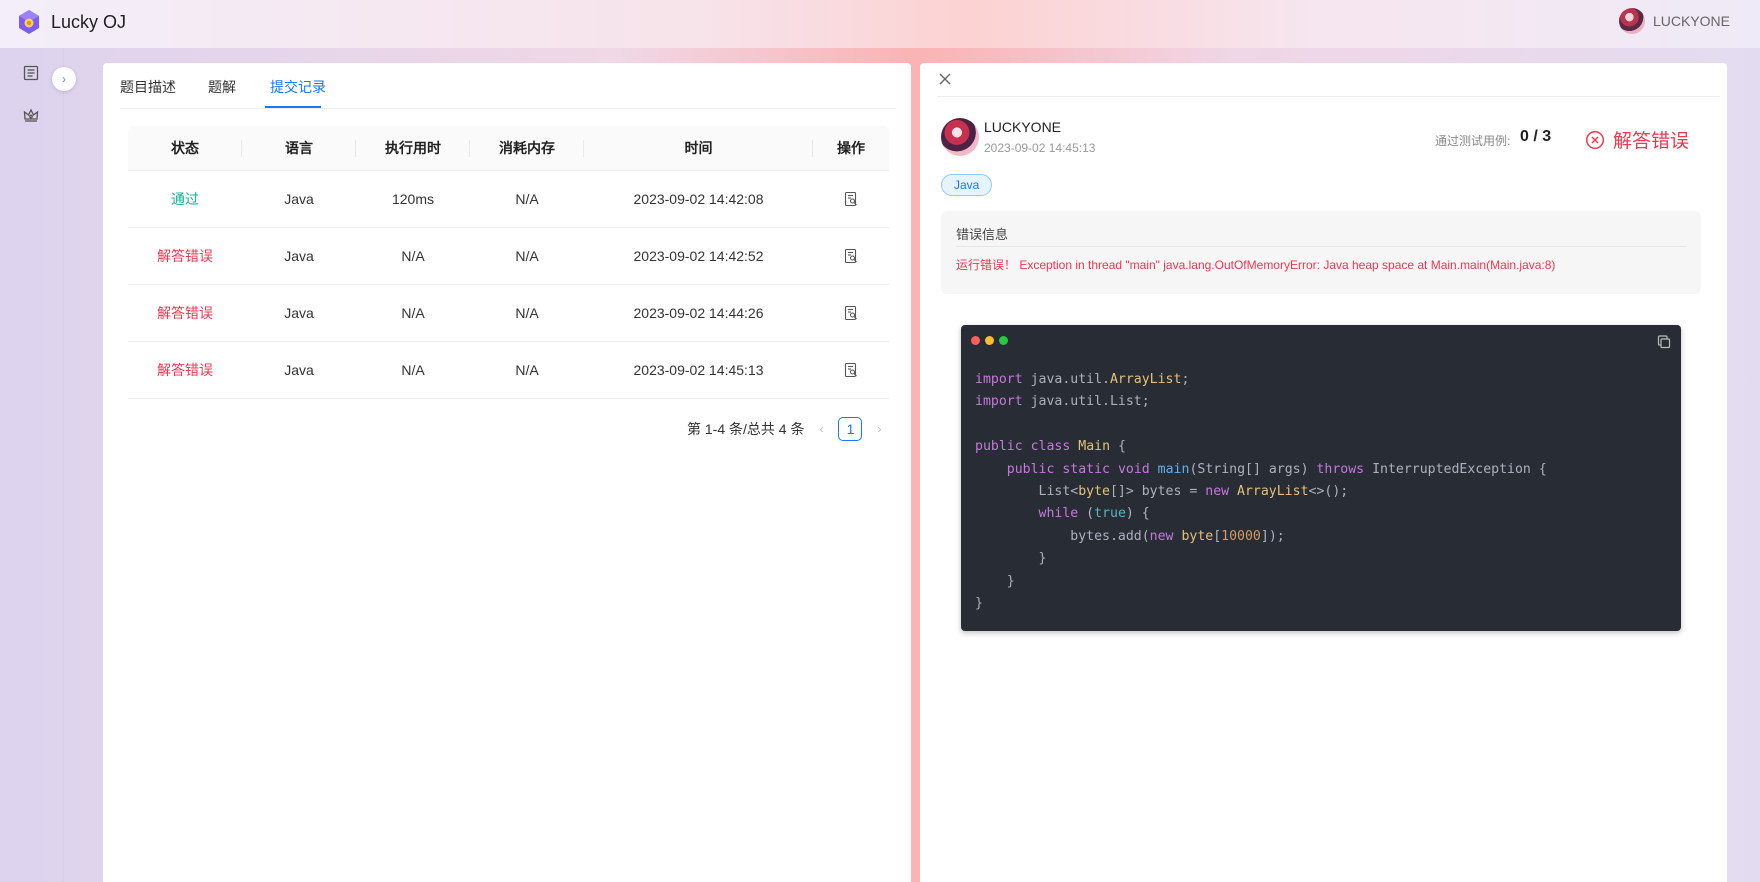 The image size is (1760, 882). Describe the element at coordinates (508, 199) in the screenshot. I see `table-row: 通过 Java 120ms N/A 2023-09-02 14:42:08` at that location.